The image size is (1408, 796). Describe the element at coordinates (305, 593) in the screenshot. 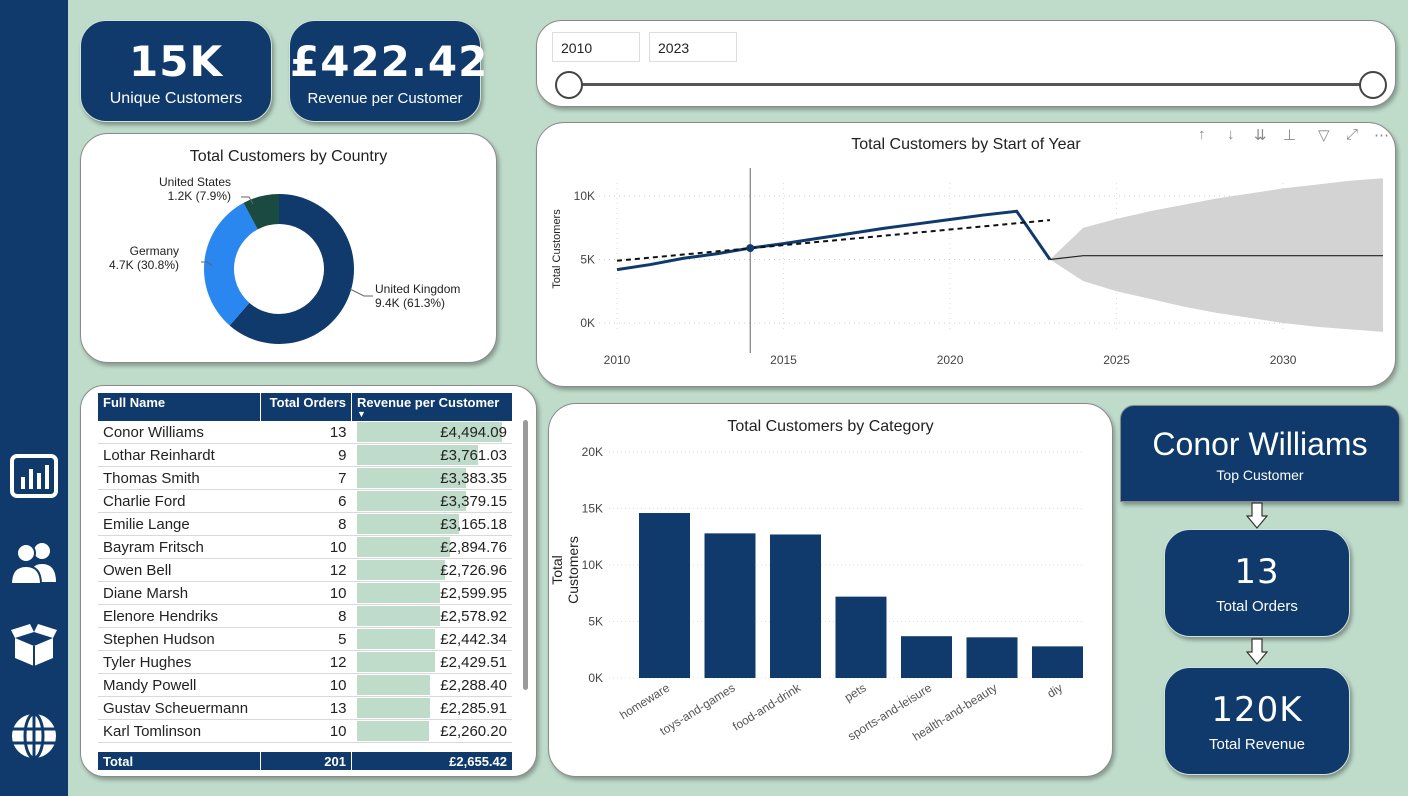

I see `table-row: Diane Marsh 10 £2,599.95` at that location.